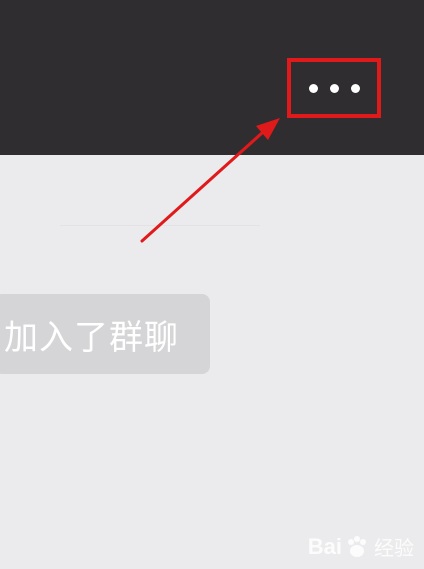 Image resolution: width=424 pixels, height=569 pixels. I want to click on system-message-bubble: 加入了群聊, so click(105, 334).